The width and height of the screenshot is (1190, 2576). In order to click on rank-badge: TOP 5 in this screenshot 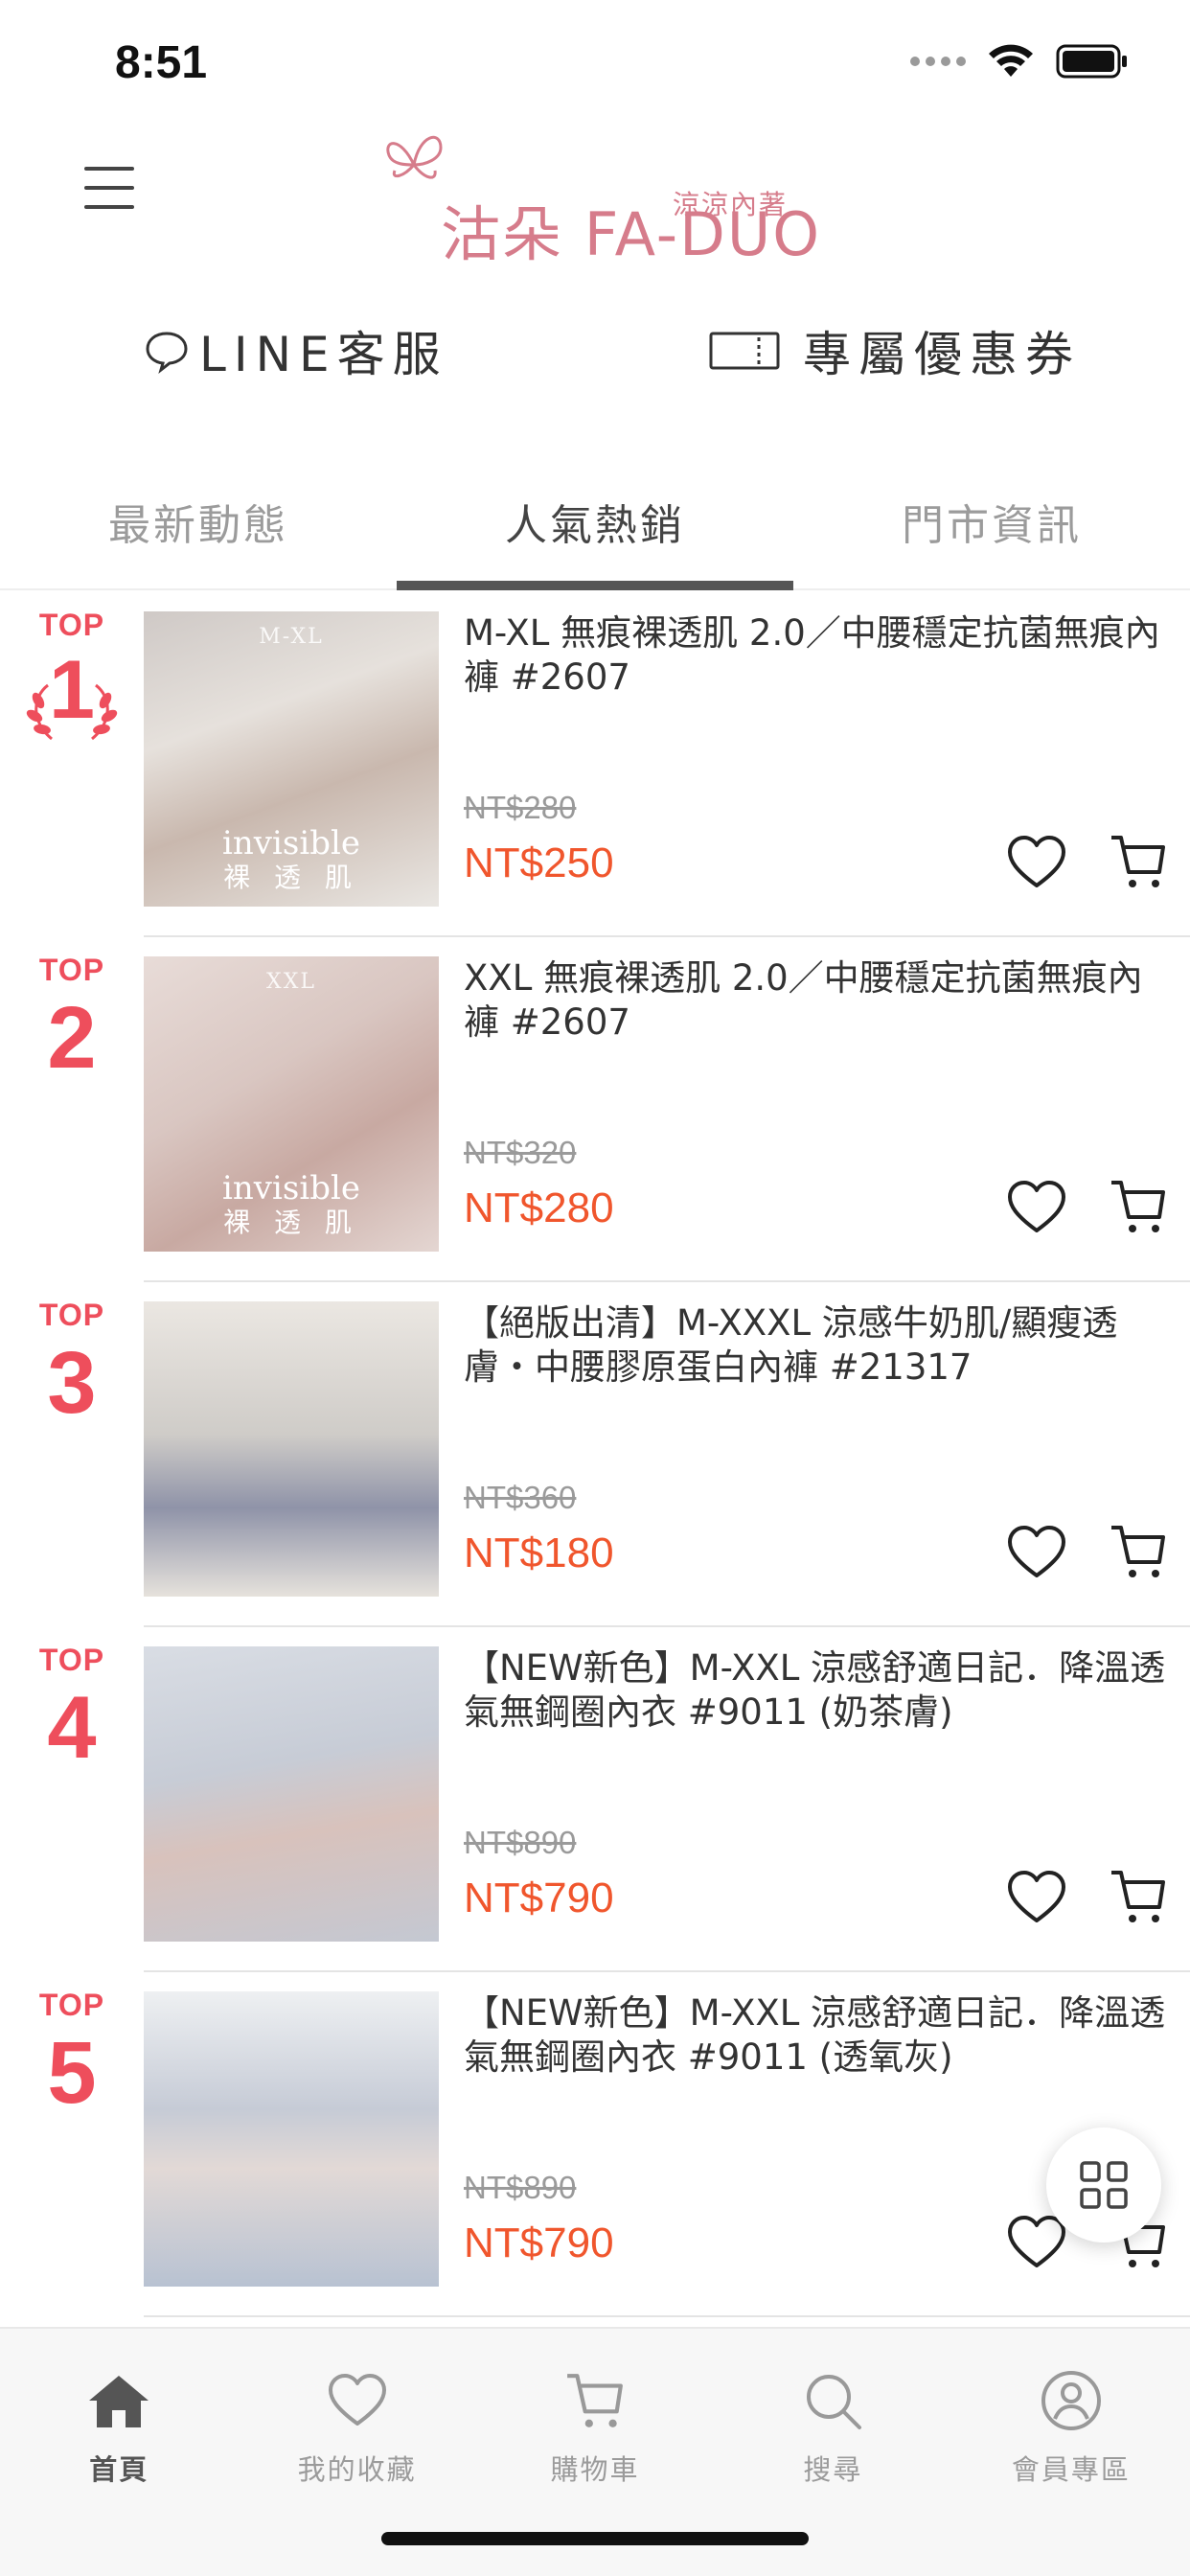, I will do `click(72, 2052)`.